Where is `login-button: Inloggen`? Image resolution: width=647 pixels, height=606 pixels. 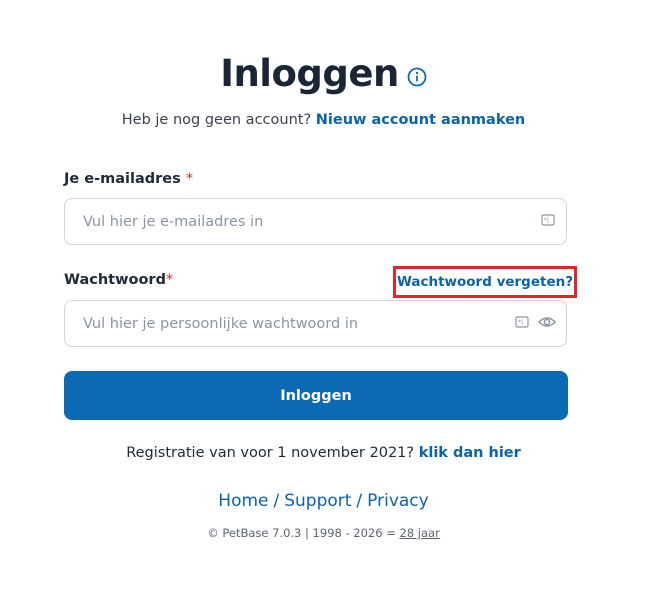 login-button: Inloggen is located at coordinates (316, 395).